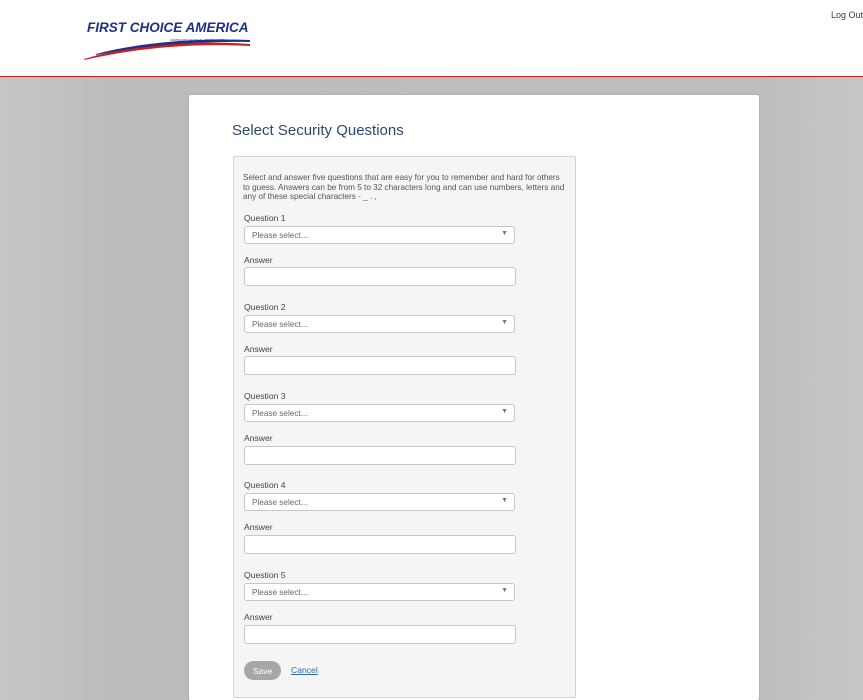 This screenshot has width=863, height=700. I want to click on logout-link: Log Out, so click(847, 15).